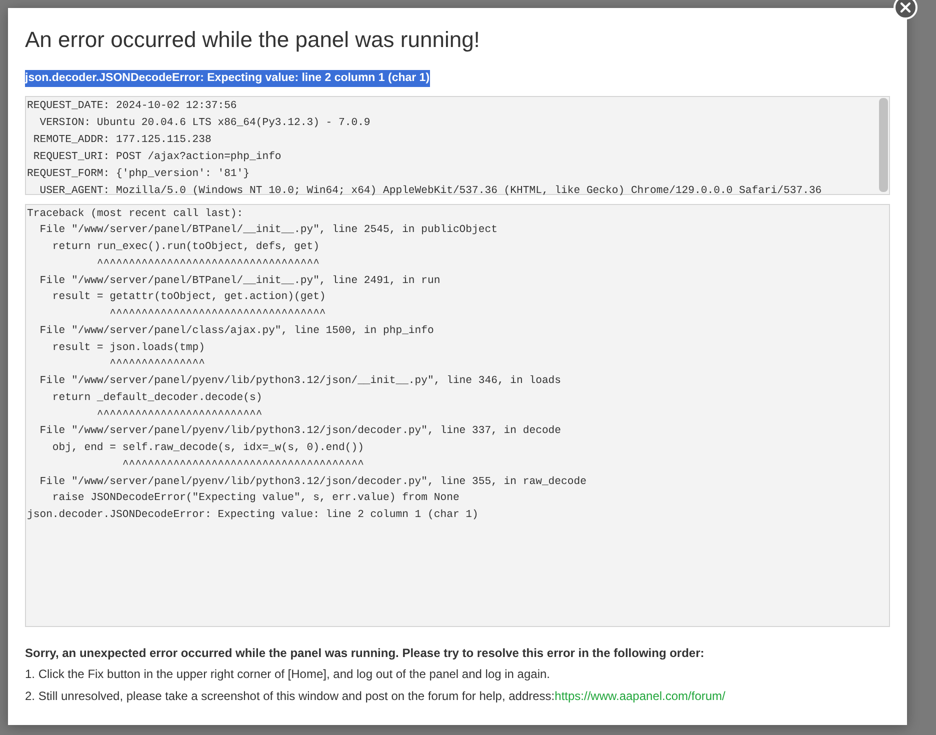  Describe the element at coordinates (255, 498) in the screenshot. I see `code-line: raise JSONDecodeError("Expecting value", s, err.value) from None` at that location.